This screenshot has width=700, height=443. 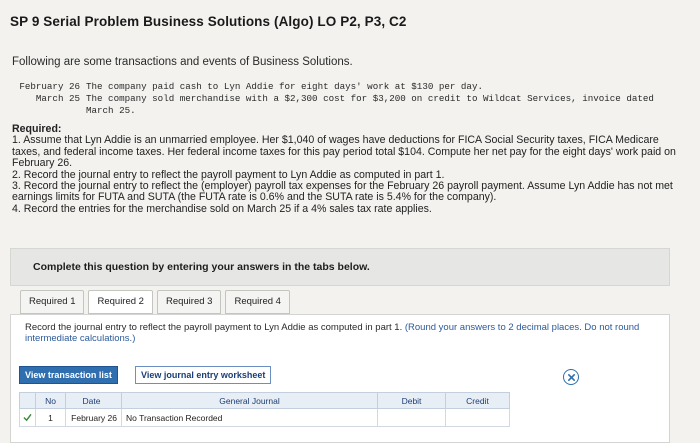 What do you see at coordinates (93, 417) in the screenshot?
I see `row-date: February 26` at bounding box center [93, 417].